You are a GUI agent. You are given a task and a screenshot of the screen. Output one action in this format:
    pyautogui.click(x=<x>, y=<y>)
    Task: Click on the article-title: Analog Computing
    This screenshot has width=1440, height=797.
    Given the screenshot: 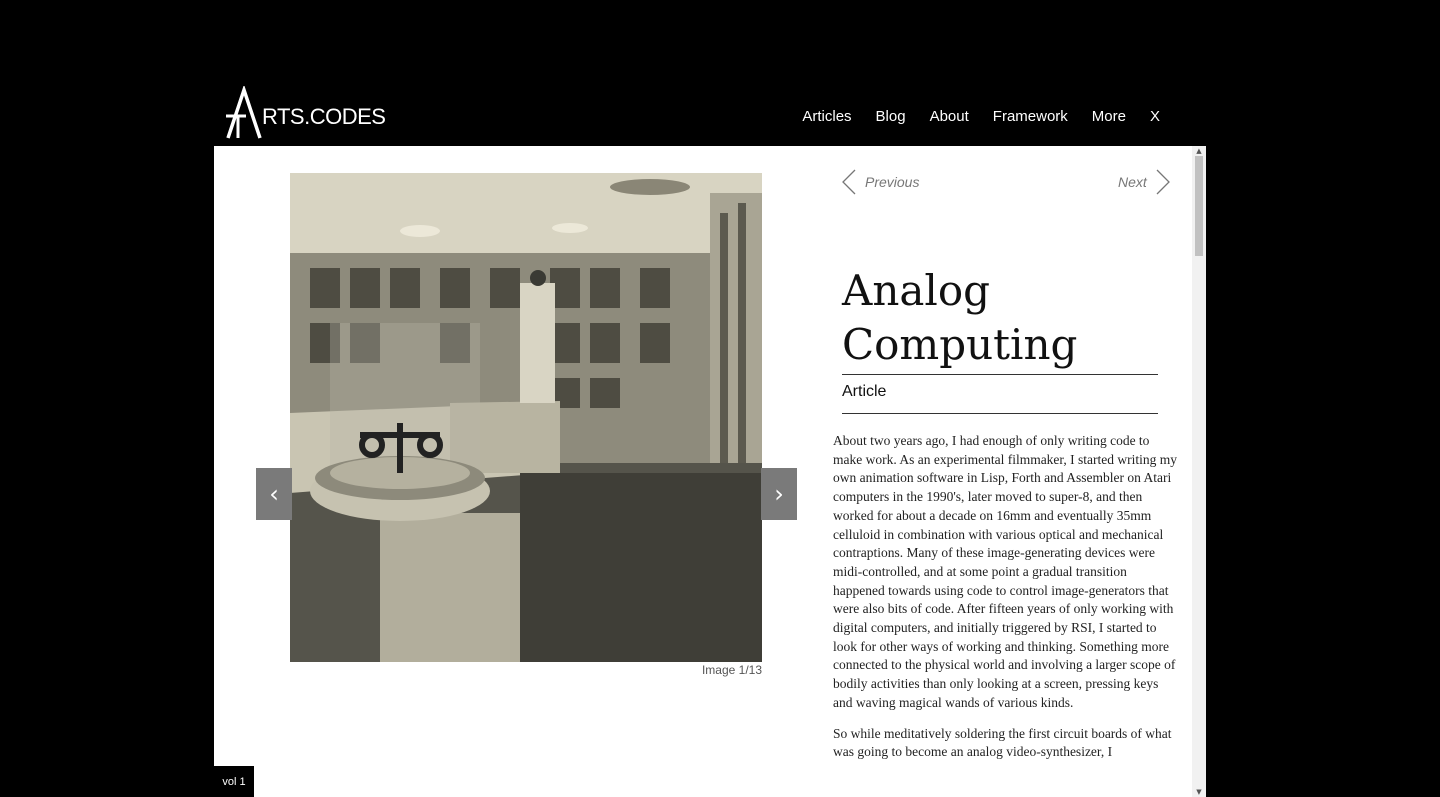 What is the action you would take?
    pyautogui.click(x=1000, y=319)
    